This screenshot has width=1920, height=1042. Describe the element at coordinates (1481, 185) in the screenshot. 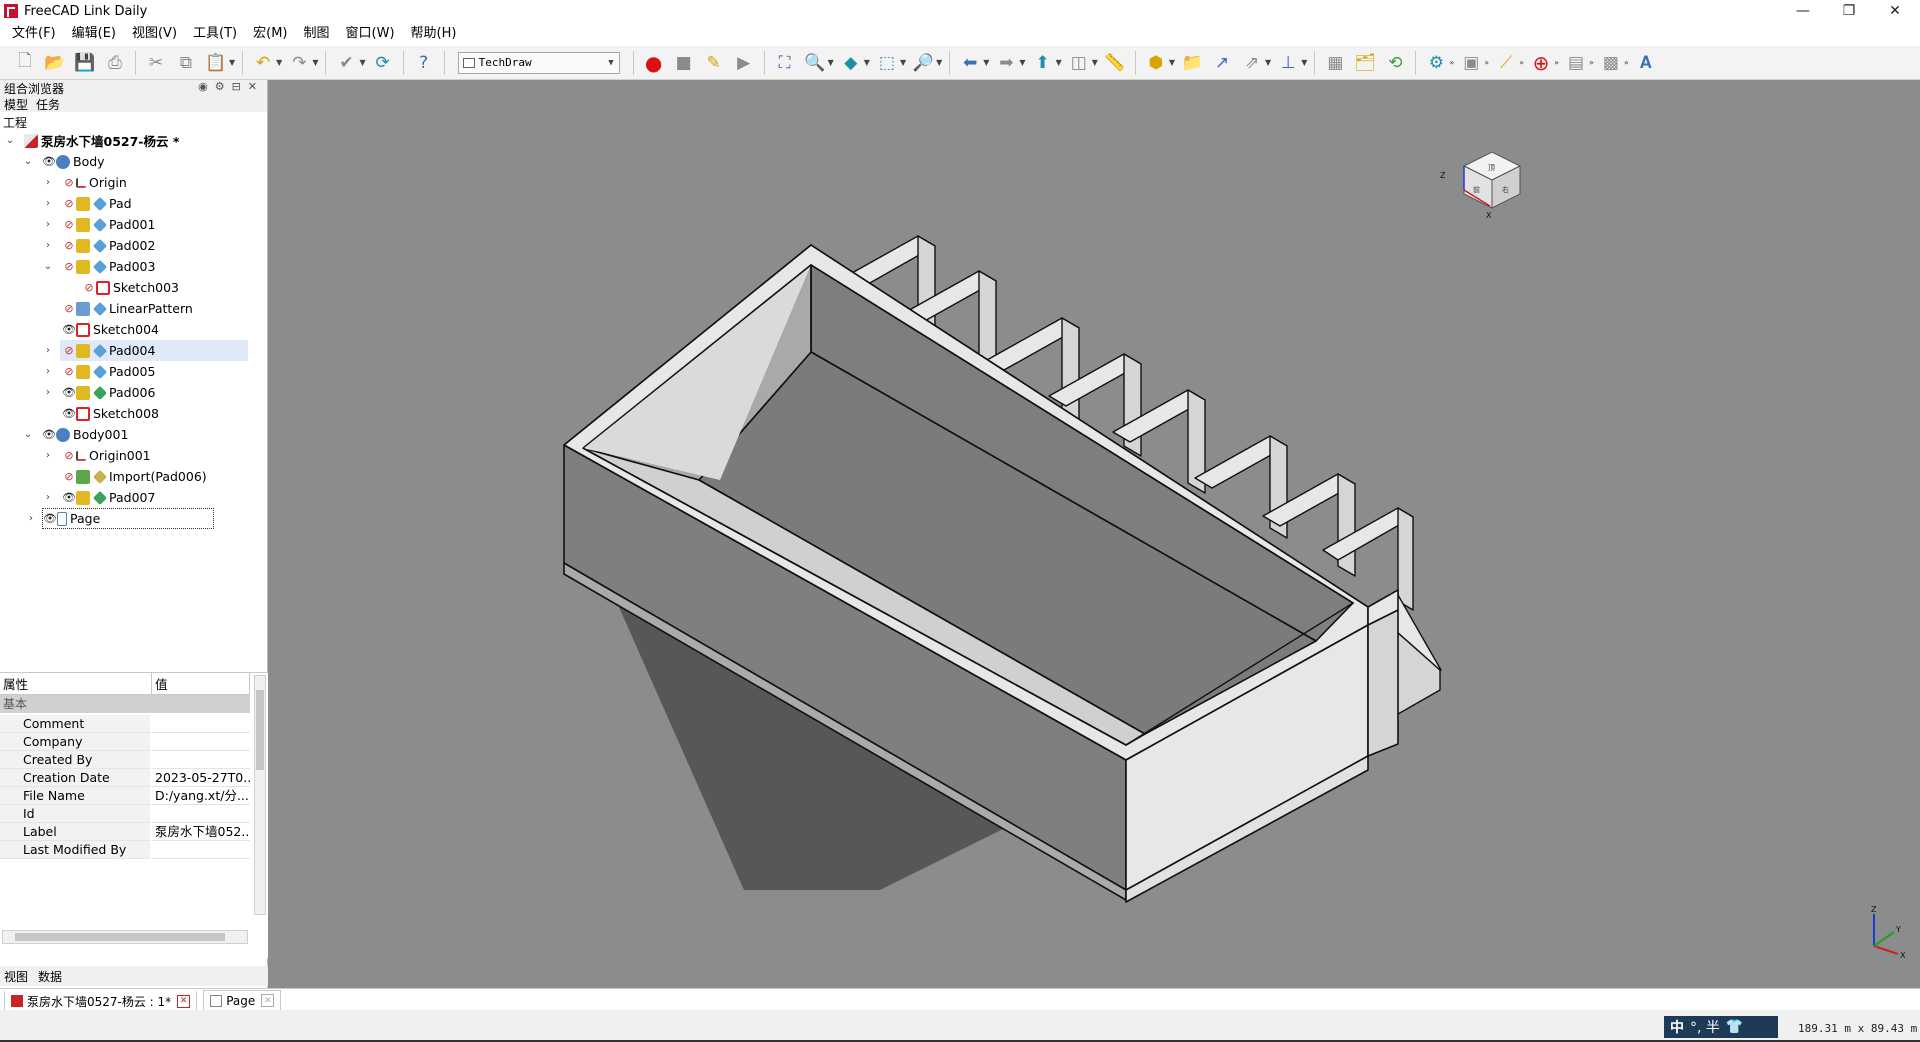

I see `navigation-cube: 顶 前 右 Z X` at that location.